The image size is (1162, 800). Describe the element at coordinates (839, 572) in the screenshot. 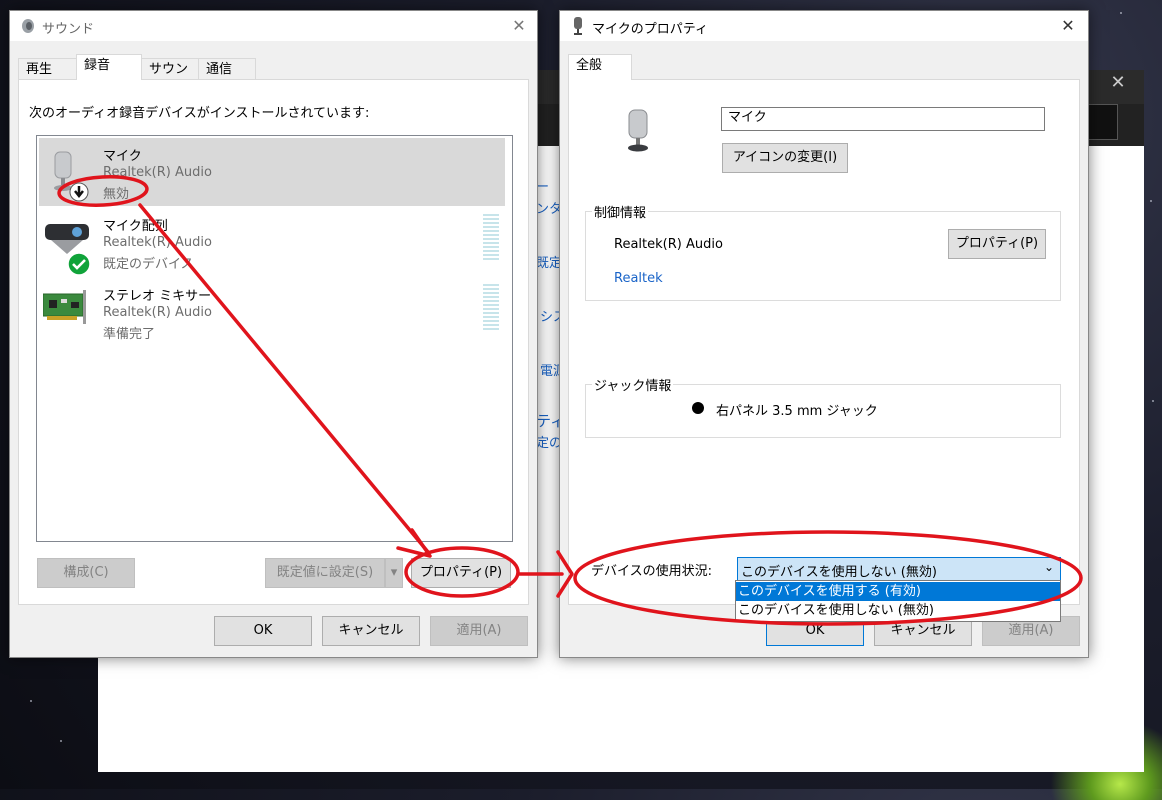

I see `device-usage-selected: このデバイスを使用しない (無効)` at that location.